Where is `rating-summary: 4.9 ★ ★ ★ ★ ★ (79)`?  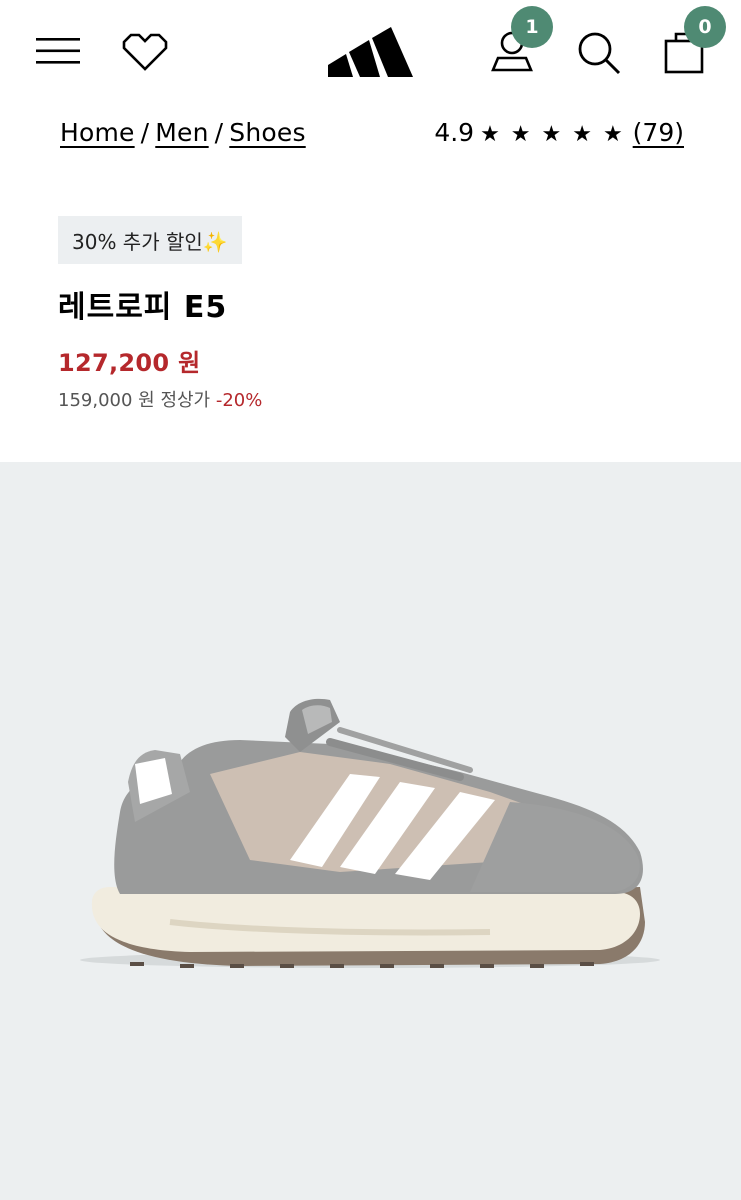
rating-summary: 4.9 ★ ★ ★ ★ ★ (79) is located at coordinates (559, 132).